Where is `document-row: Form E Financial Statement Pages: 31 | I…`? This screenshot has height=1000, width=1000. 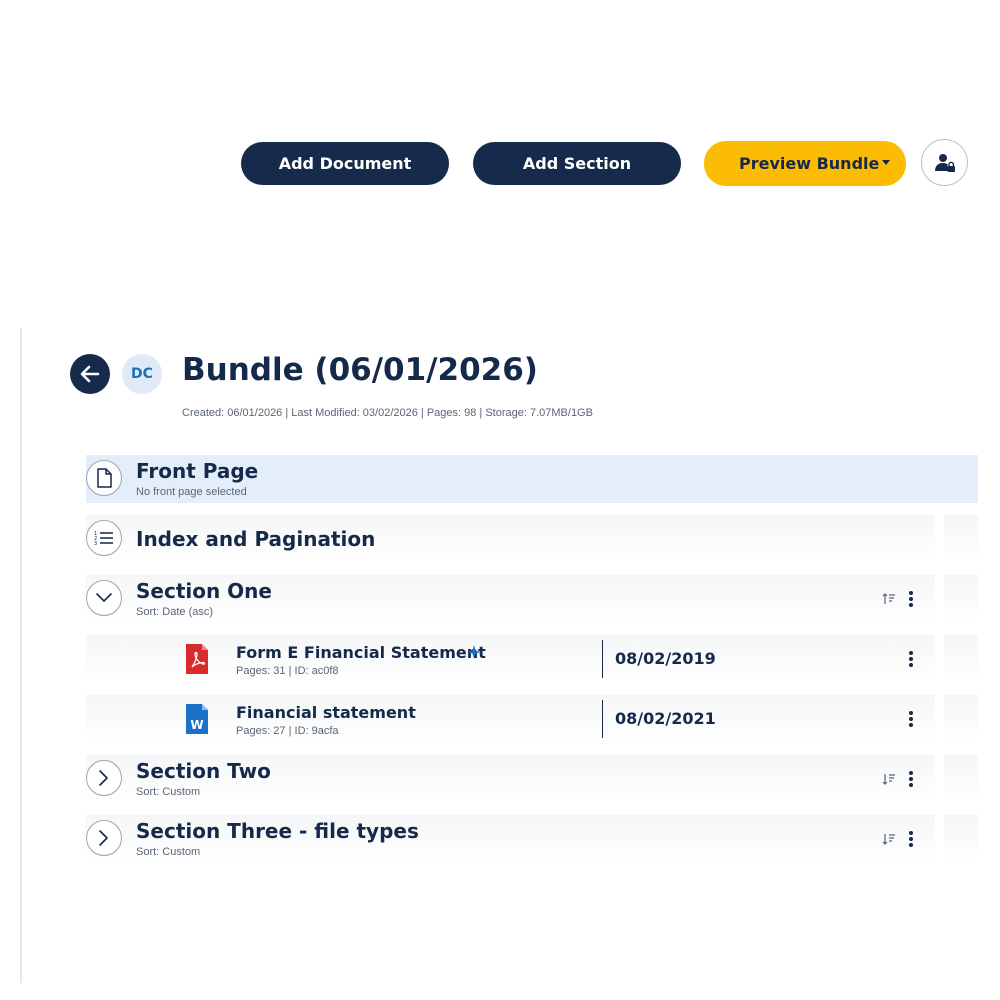
document-row: Form E Financial Statement Pages: 31 | I… is located at coordinates (510, 659).